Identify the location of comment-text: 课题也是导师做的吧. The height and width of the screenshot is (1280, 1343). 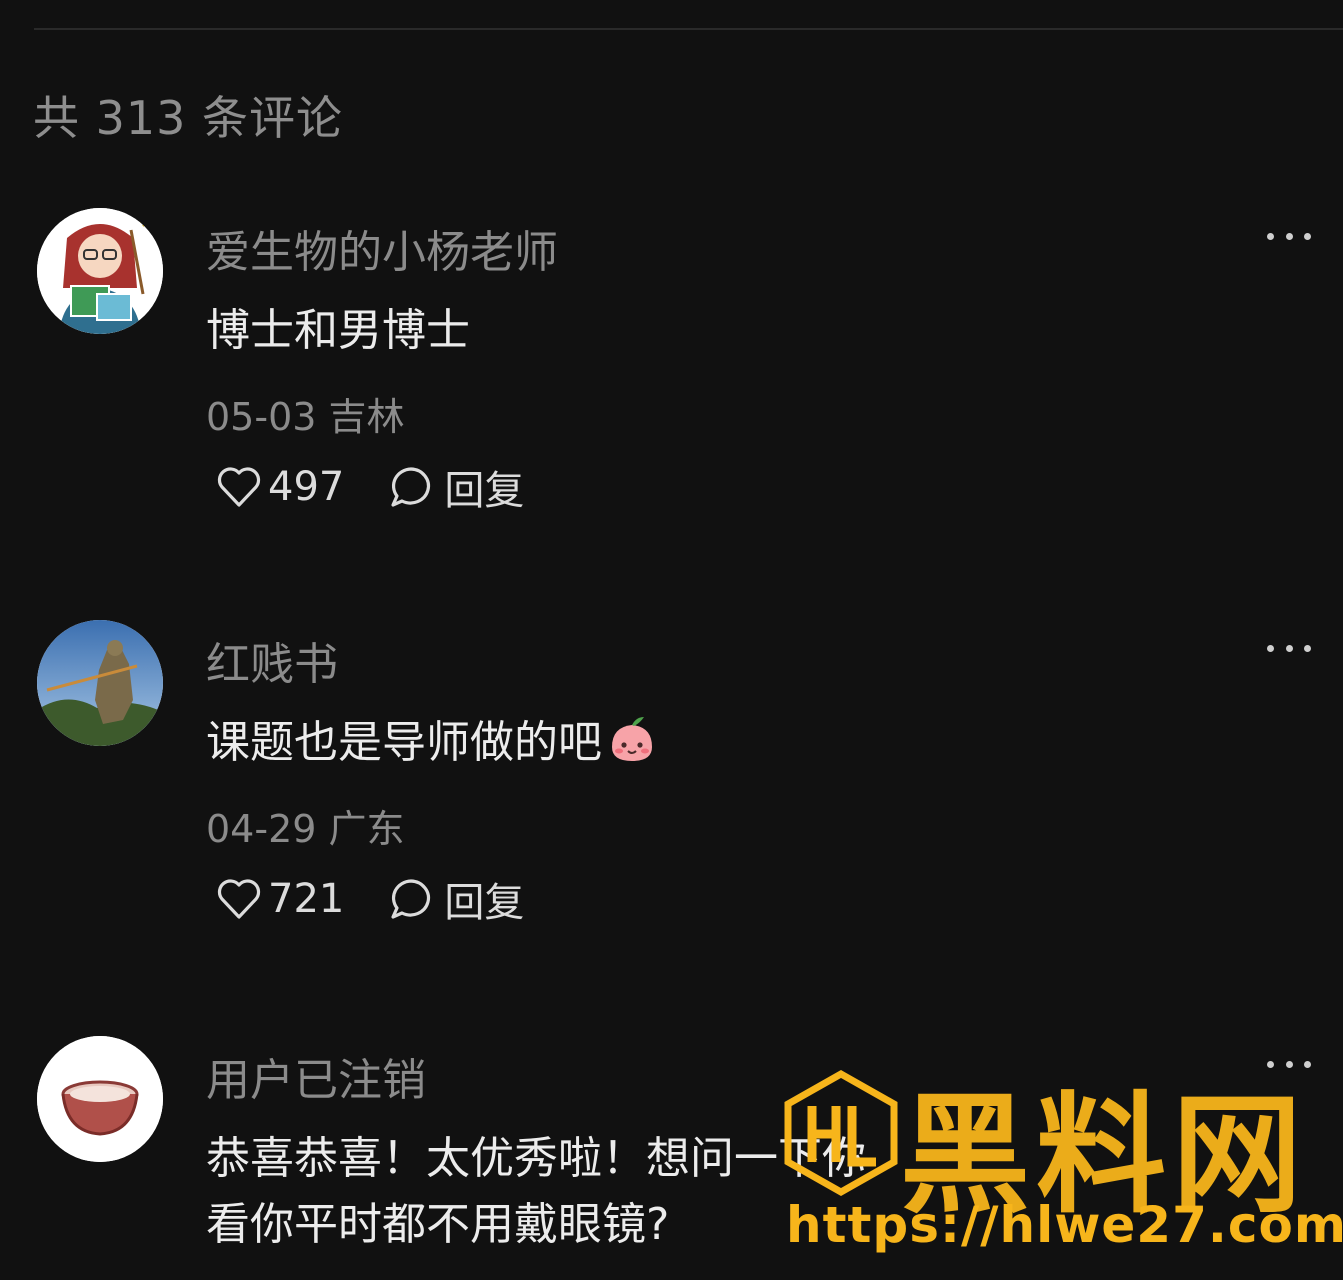
(744, 743).